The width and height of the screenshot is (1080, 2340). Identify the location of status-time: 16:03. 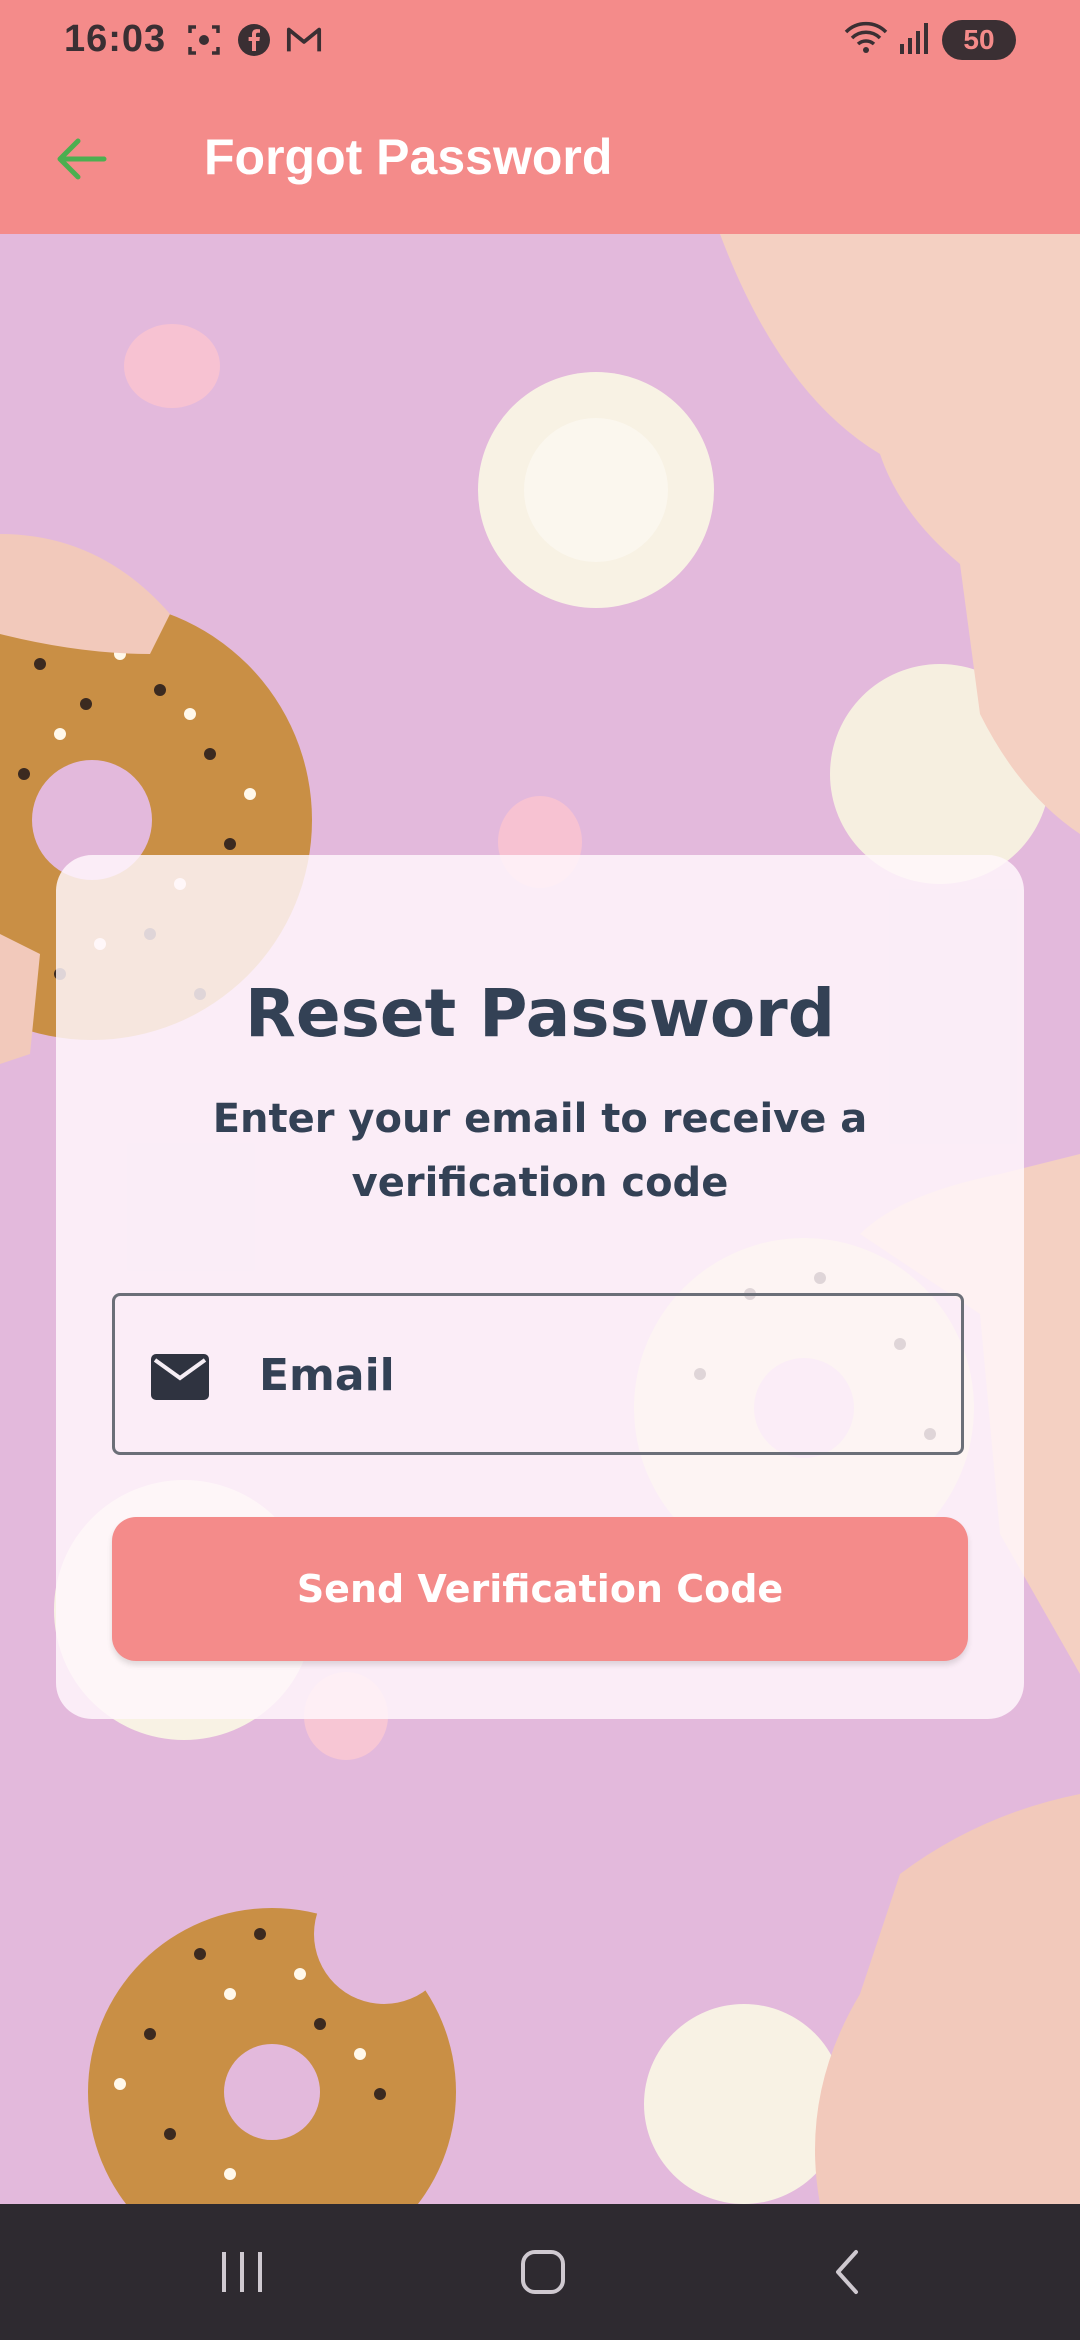
(115, 39).